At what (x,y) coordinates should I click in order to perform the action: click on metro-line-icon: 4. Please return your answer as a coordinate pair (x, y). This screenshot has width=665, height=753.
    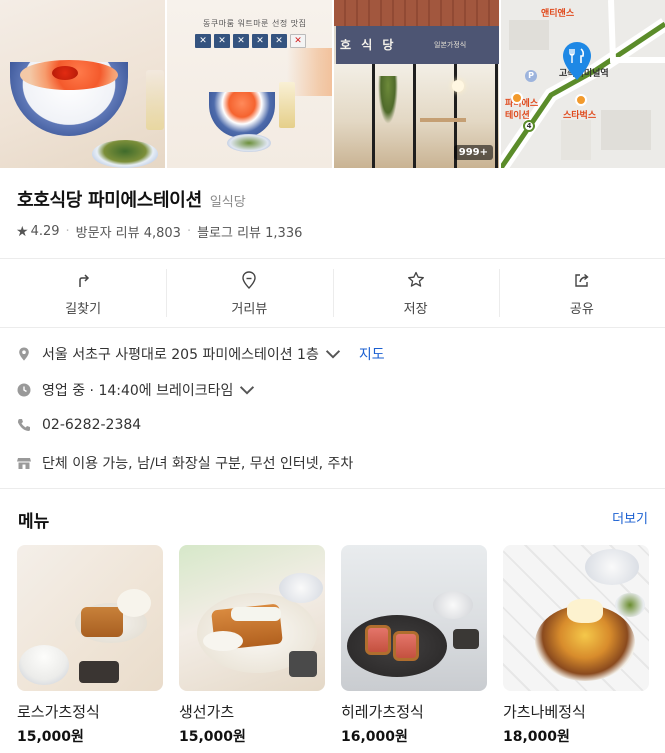
    Looking at the image, I should click on (529, 126).